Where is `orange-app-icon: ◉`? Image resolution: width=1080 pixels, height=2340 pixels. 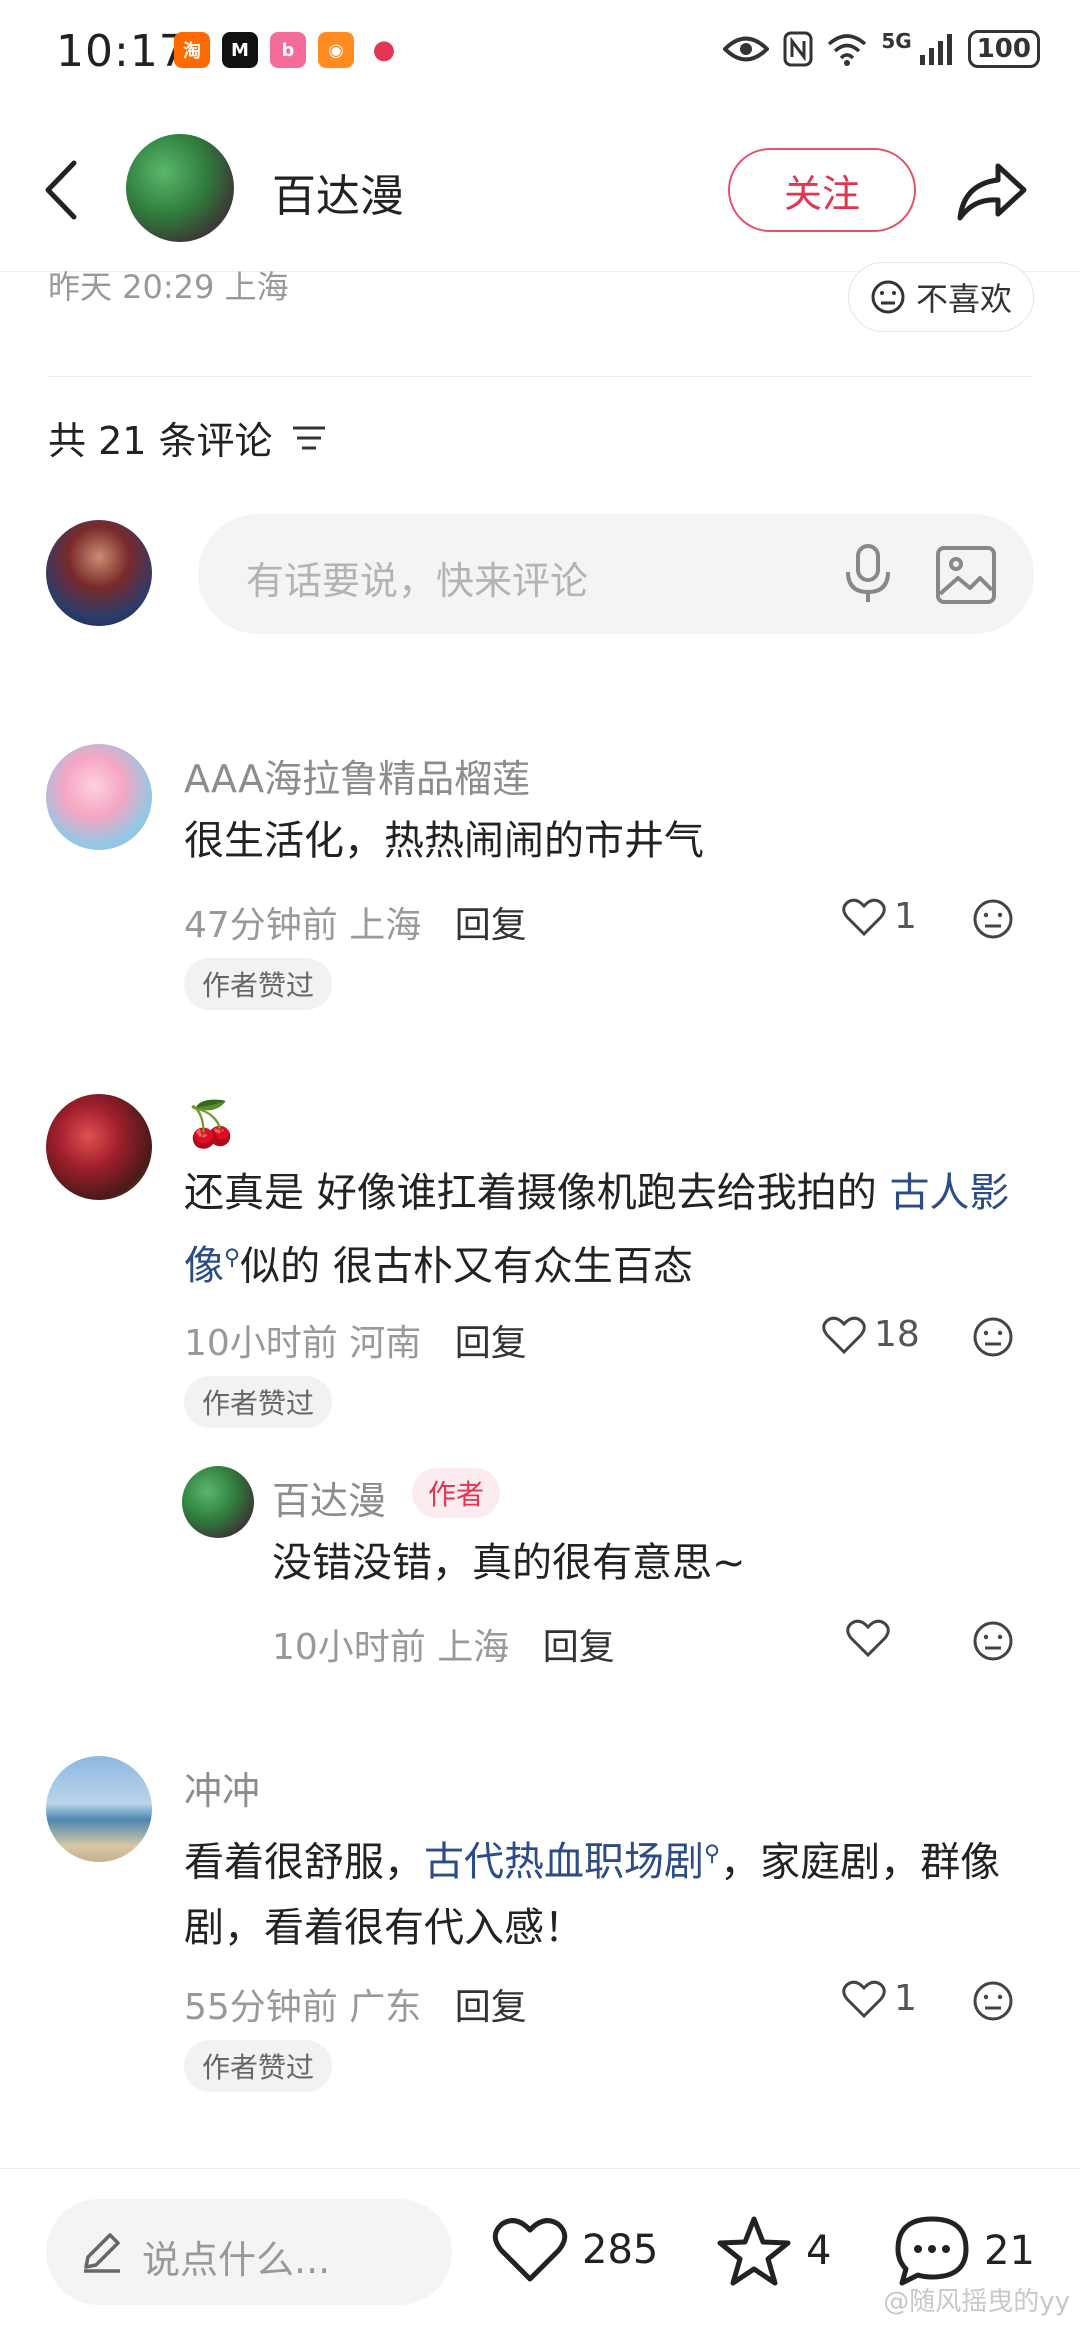 orange-app-icon: ◉ is located at coordinates (336, 50).